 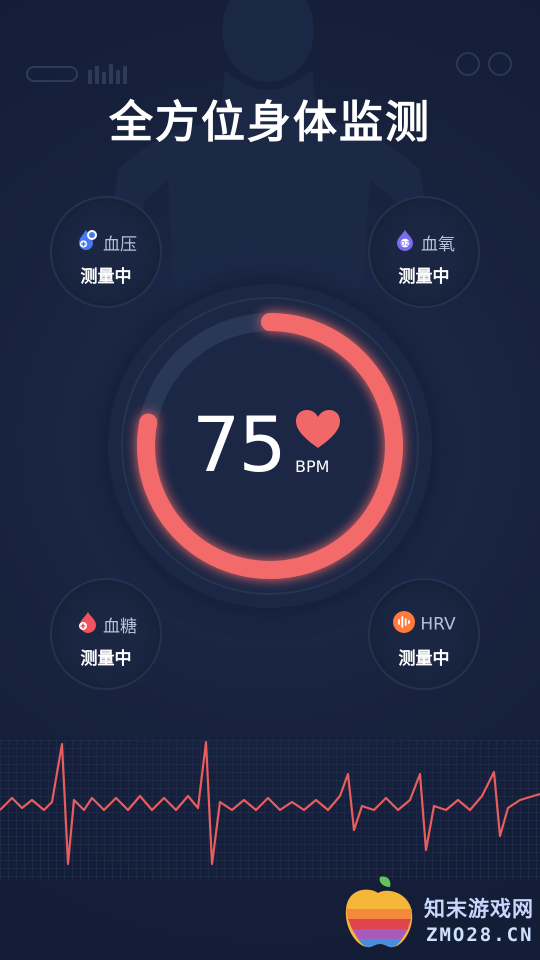 What do you see at coordinates (87, 242) in the screenshot?
I see `blood-pressure-icon` at bounding box center [87, 242].